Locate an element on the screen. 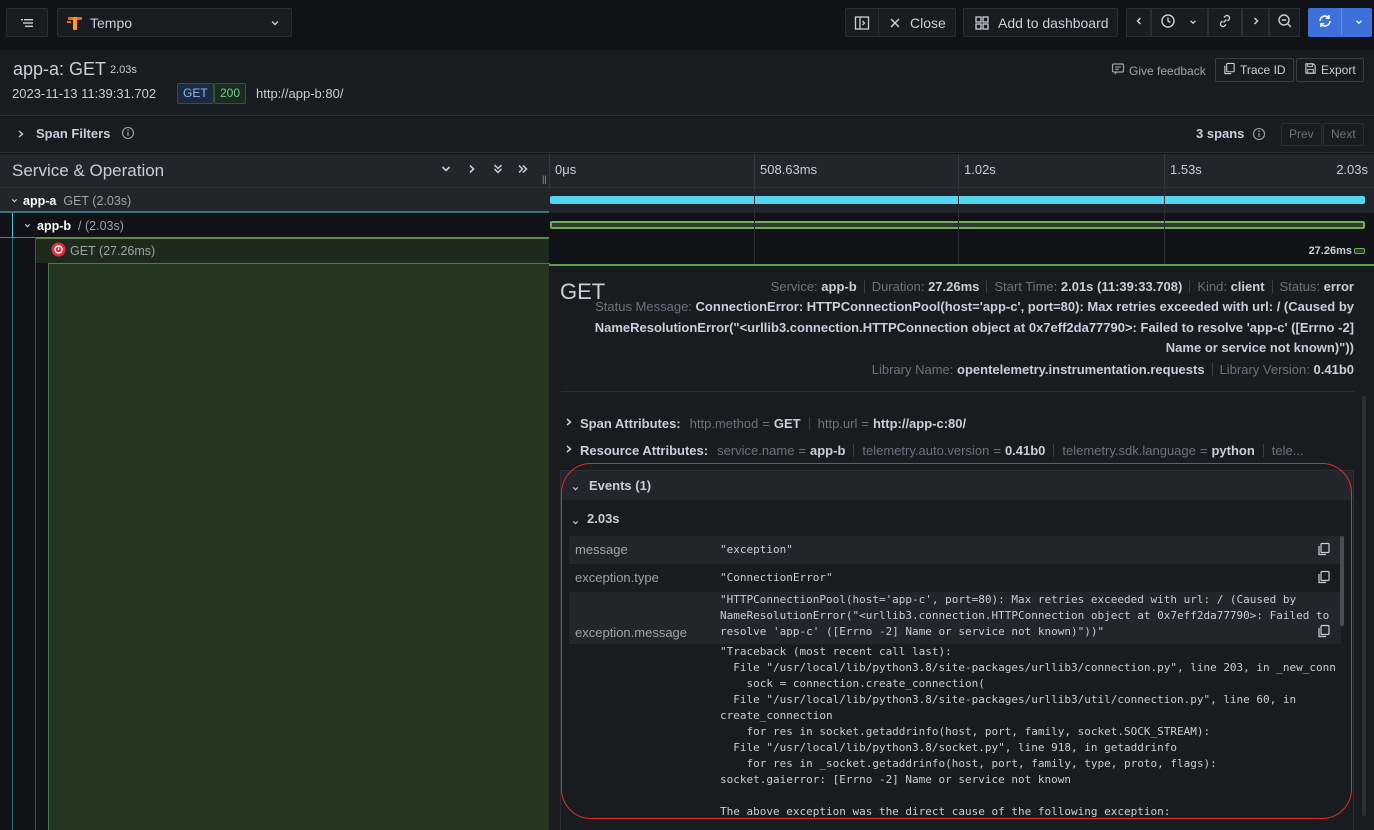  trace-id-label: Trace ID is located at coordinates (1263, 70).